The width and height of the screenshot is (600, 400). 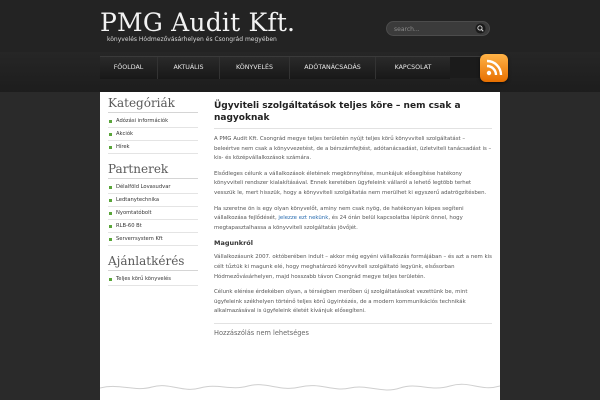 What do you see at coordinates (129, 226) in the screenshot?
I see `partner-label: RLB-60 Bt` at bounding box center [129, 226].